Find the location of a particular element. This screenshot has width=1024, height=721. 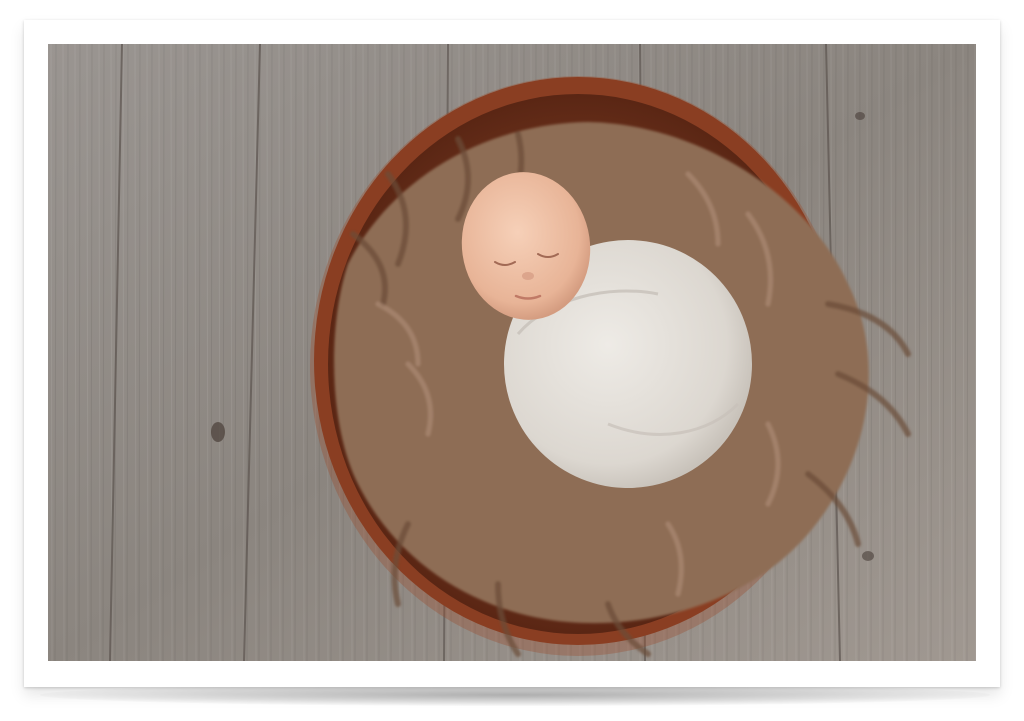

print-drop-shadow is located at coordinates (515, 695).